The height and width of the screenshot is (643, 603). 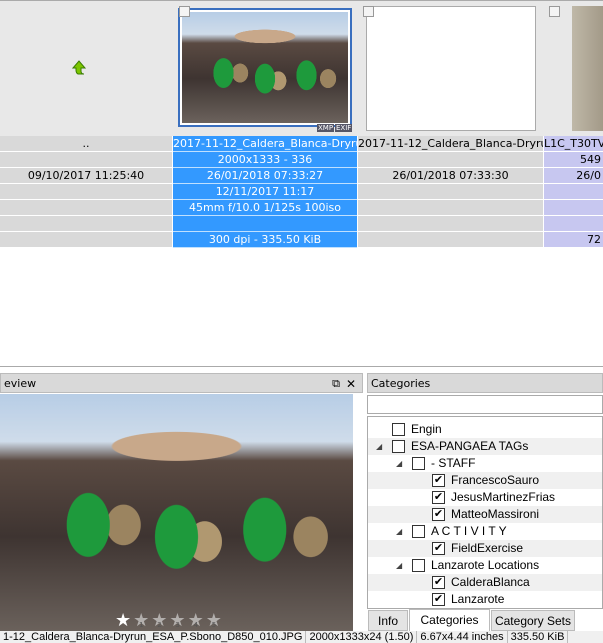 I want to click on category-item: ◢ Lanzarote Locations, so click(x=485, y=565).